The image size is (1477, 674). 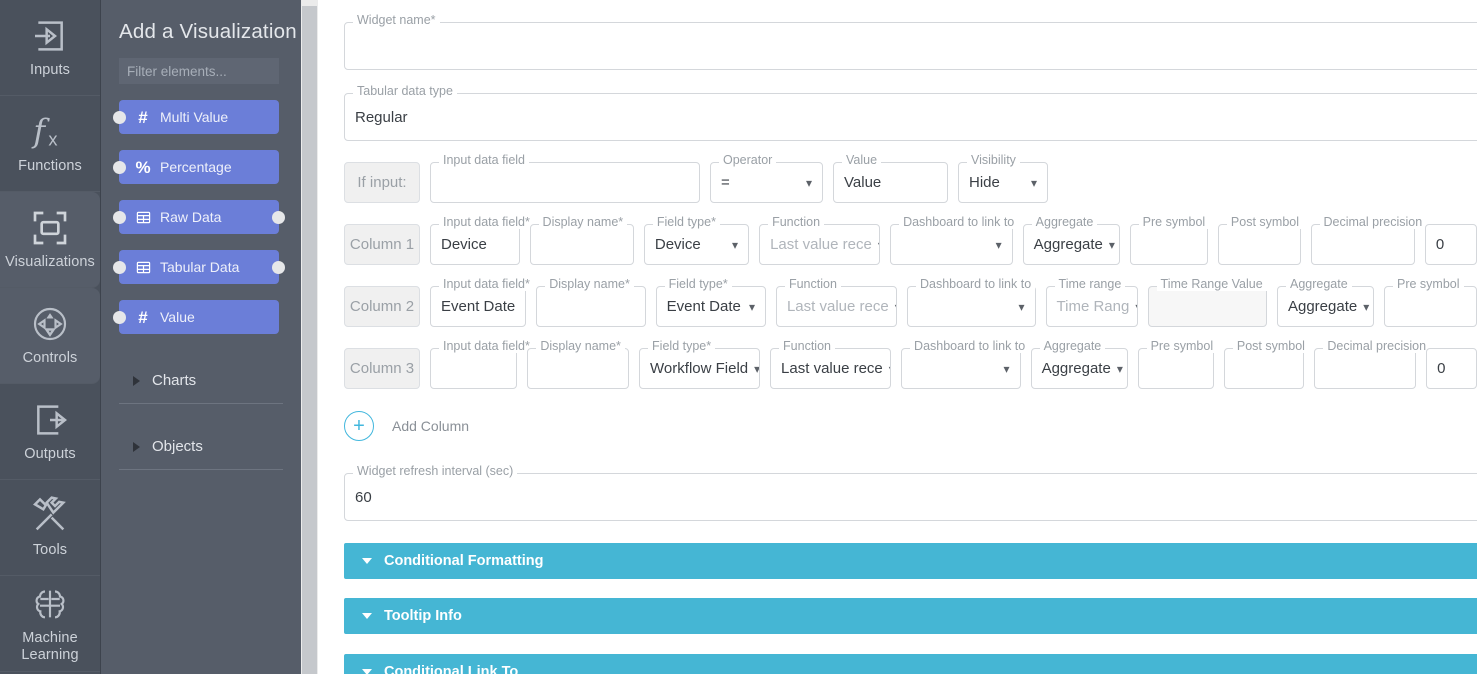 I want to click on col2-input-data-field: Input data field* Event Date, so click(x=482, y=302).